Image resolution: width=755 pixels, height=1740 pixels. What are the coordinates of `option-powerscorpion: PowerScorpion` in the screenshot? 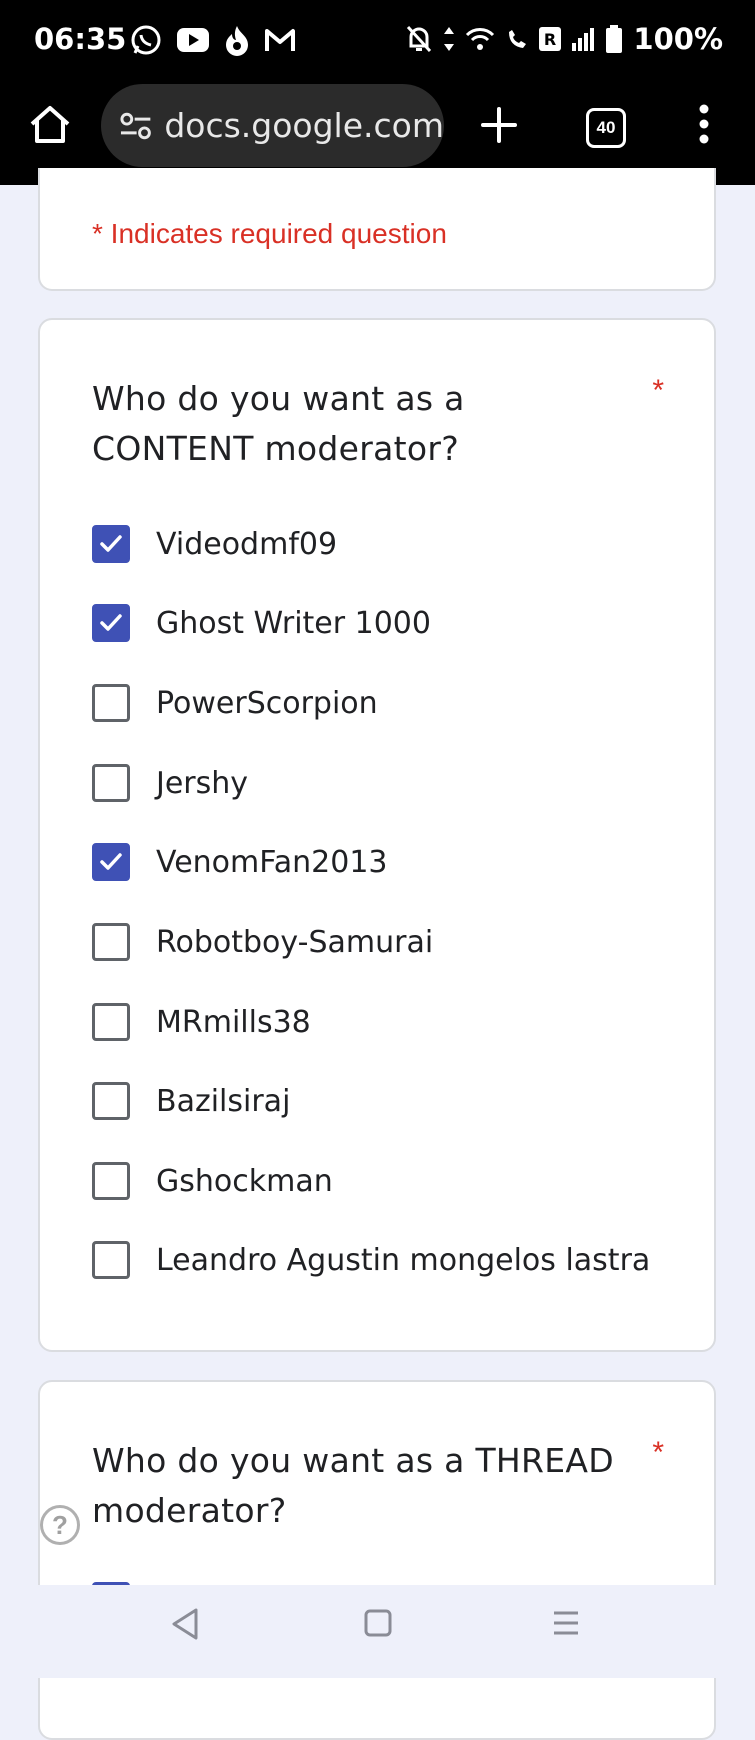 It's located at (235, 703).